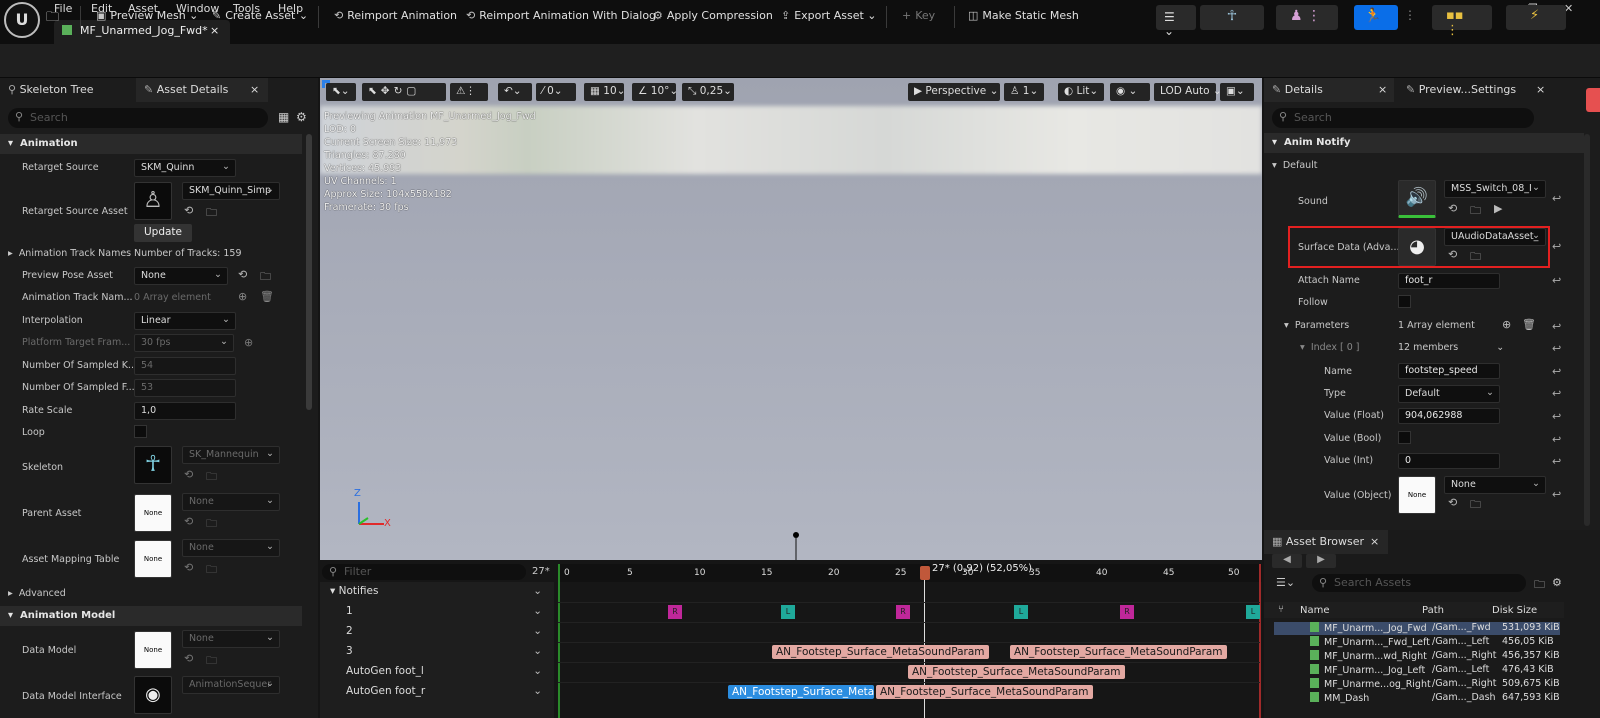 This screenshot has width=1600, height=718. Describe the element at coordinates (556, 92) in the screenshot. I see `grid-snap-button: ⁄ 0⌄` at that location.